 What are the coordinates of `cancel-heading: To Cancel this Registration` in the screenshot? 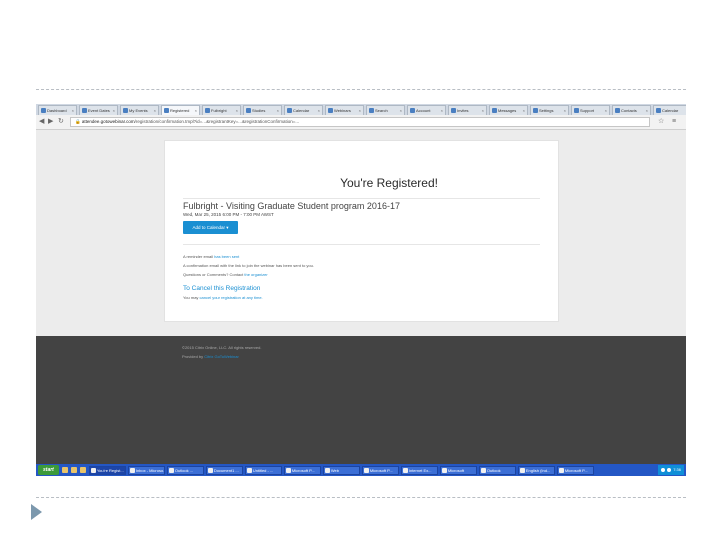 It's located at (222, 288).